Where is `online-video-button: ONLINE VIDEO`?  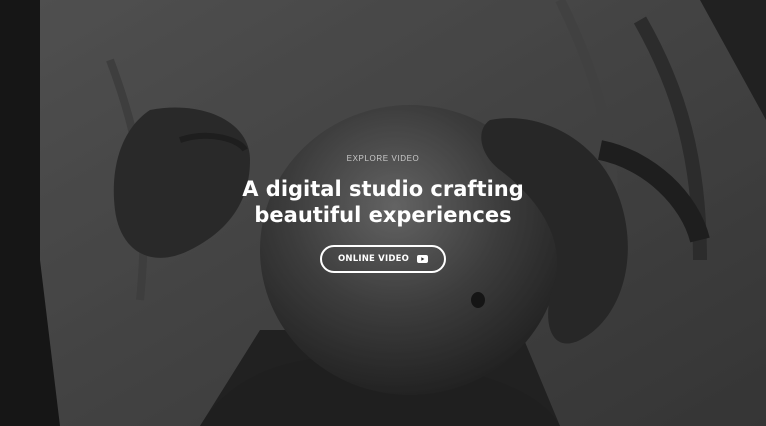 online-video-button: ONLINE VIDEO is located at coordinates (383, 259).